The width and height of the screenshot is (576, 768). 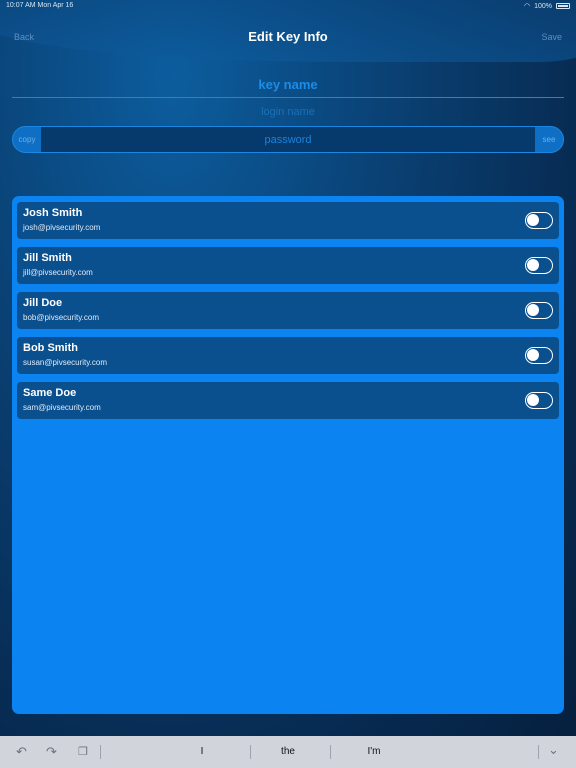 I want to click on user-email: susan@pivsecurity.com, so click(x=65, y=362).